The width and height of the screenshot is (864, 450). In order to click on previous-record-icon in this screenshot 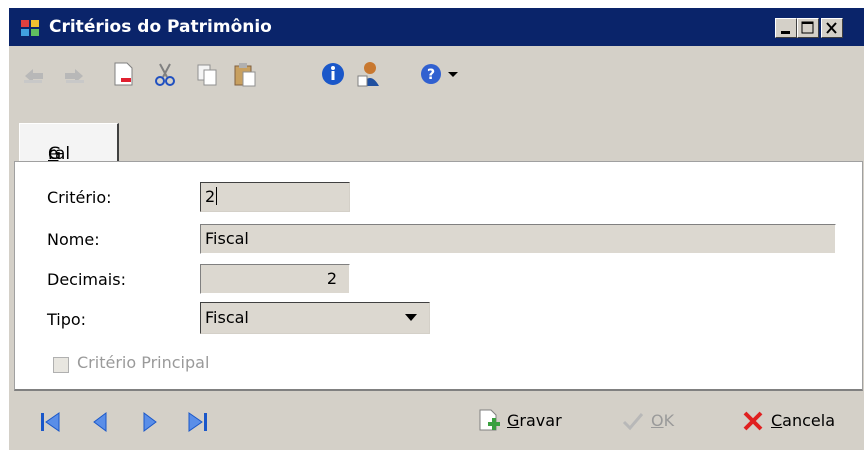, I will do `click(100, 422)`.